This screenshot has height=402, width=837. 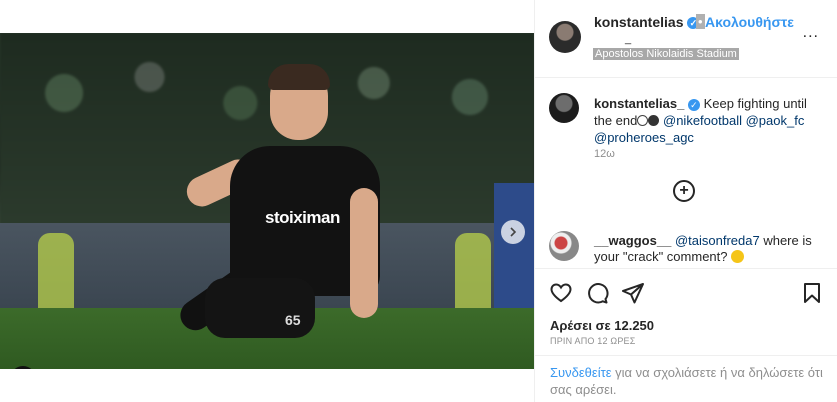 What do you see at coordinates (684, 191) in the screenshot?
I see `add-circle-icon: +` at bounding box center [684, 191].